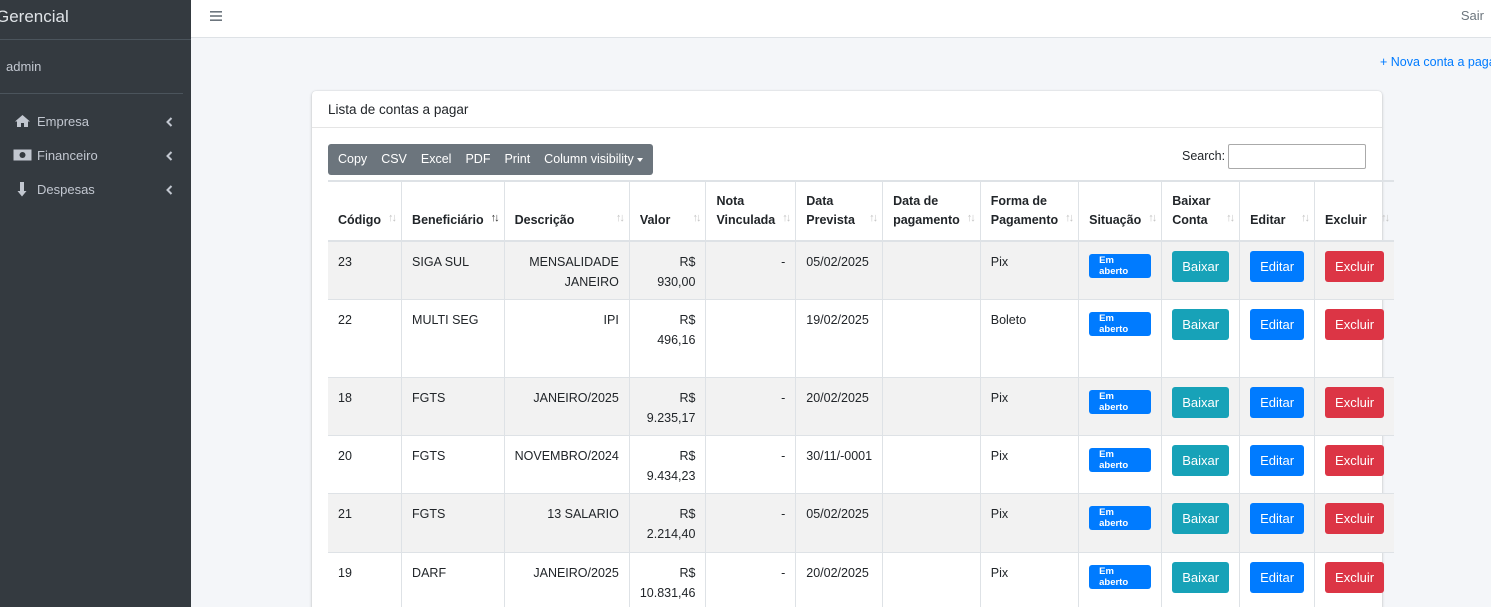  What do you see at coordinates (477, 159) in the screenshot?
I see `pdf-button: PDF` at bounding box center [477, 159].